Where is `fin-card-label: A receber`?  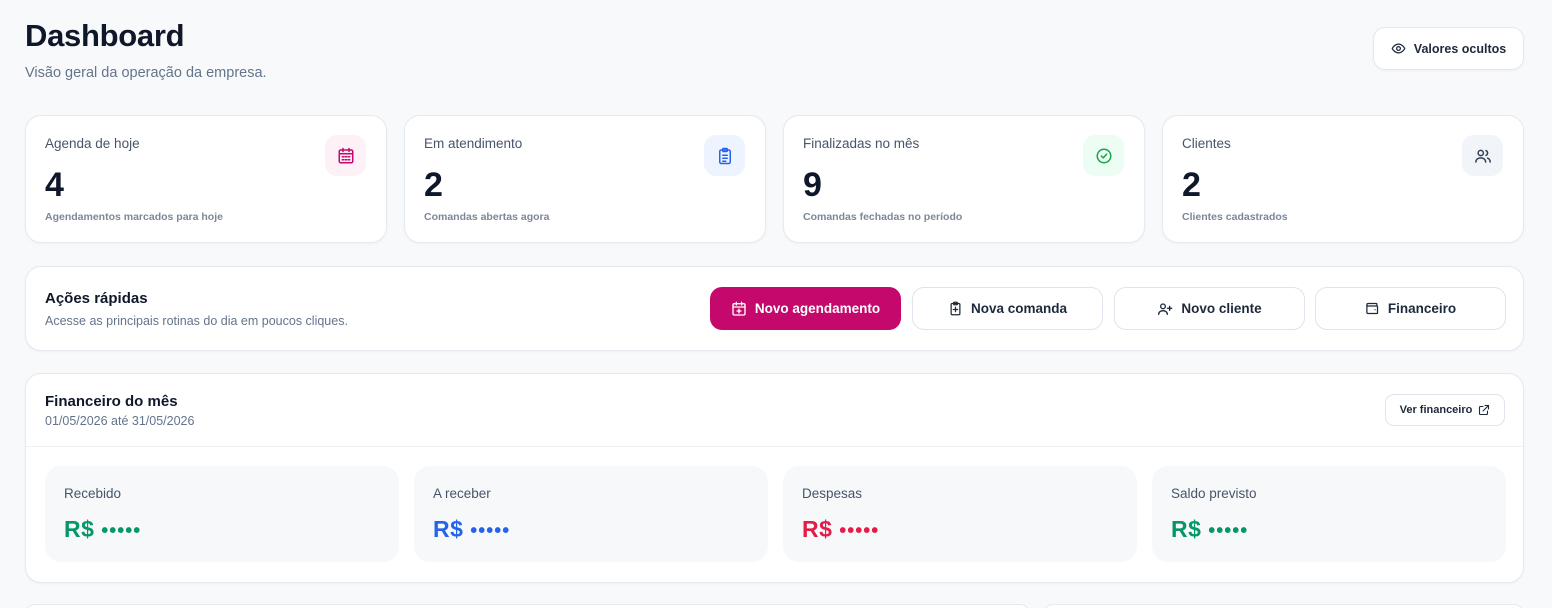 fin-card-label: A receber is located at coordinates (462, 493).